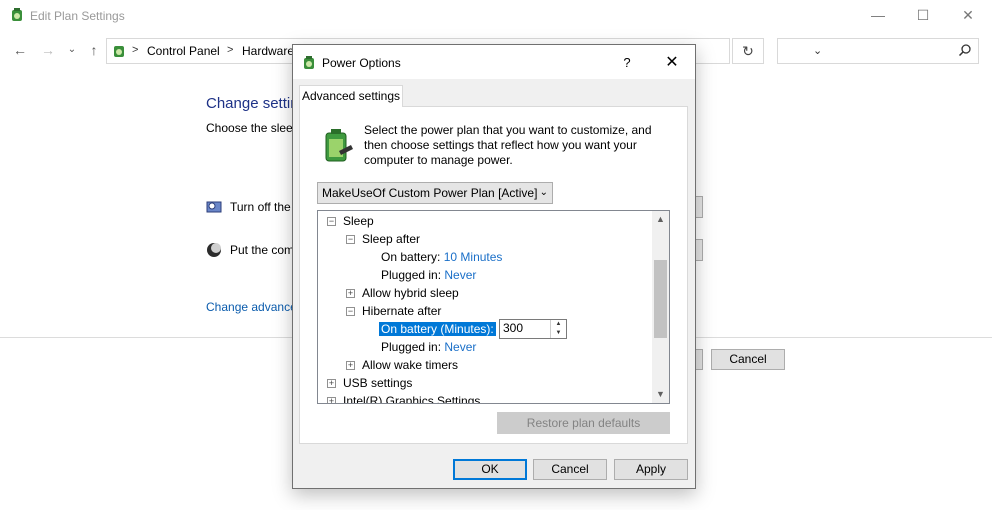 This screenshot has width=992, height=510. What do you see at coordinates (77, 16) in the screenshot?
I see `window-title: Edit Plan Settings` at bounding box center [77, 16].